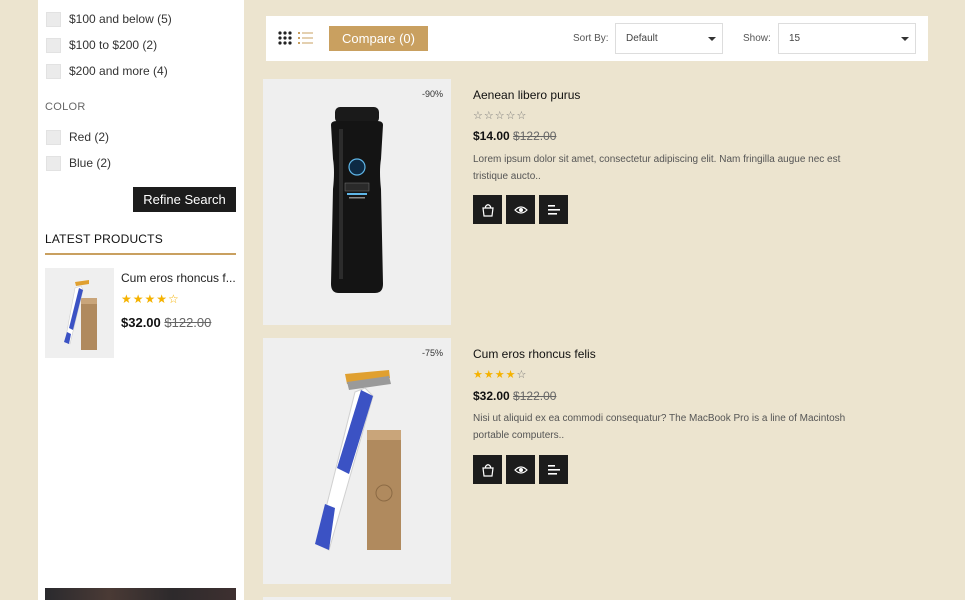 Image resolution: width=965 pixels, height=600 pixels. Describe the element at coordinates (140, 254) in the screenshot. I see `divider` at that location.